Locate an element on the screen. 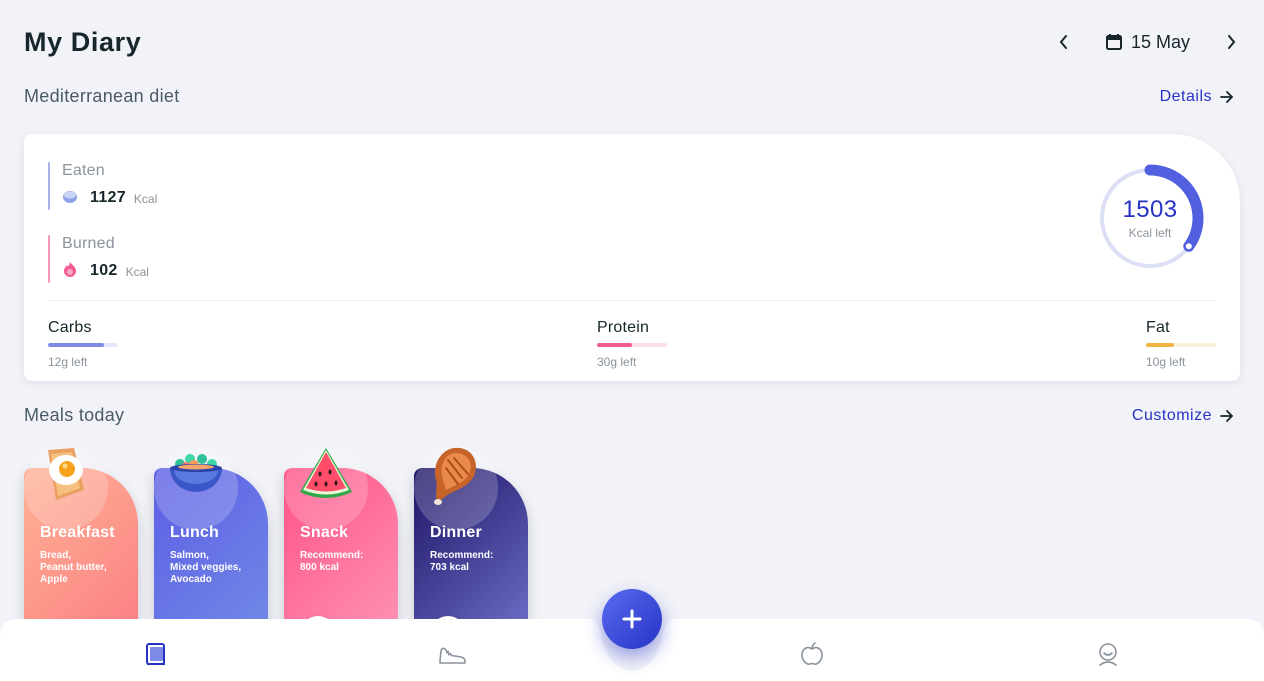  eaten-stat: Eaten 1127 Kcal is located at coordinates (103, 186).